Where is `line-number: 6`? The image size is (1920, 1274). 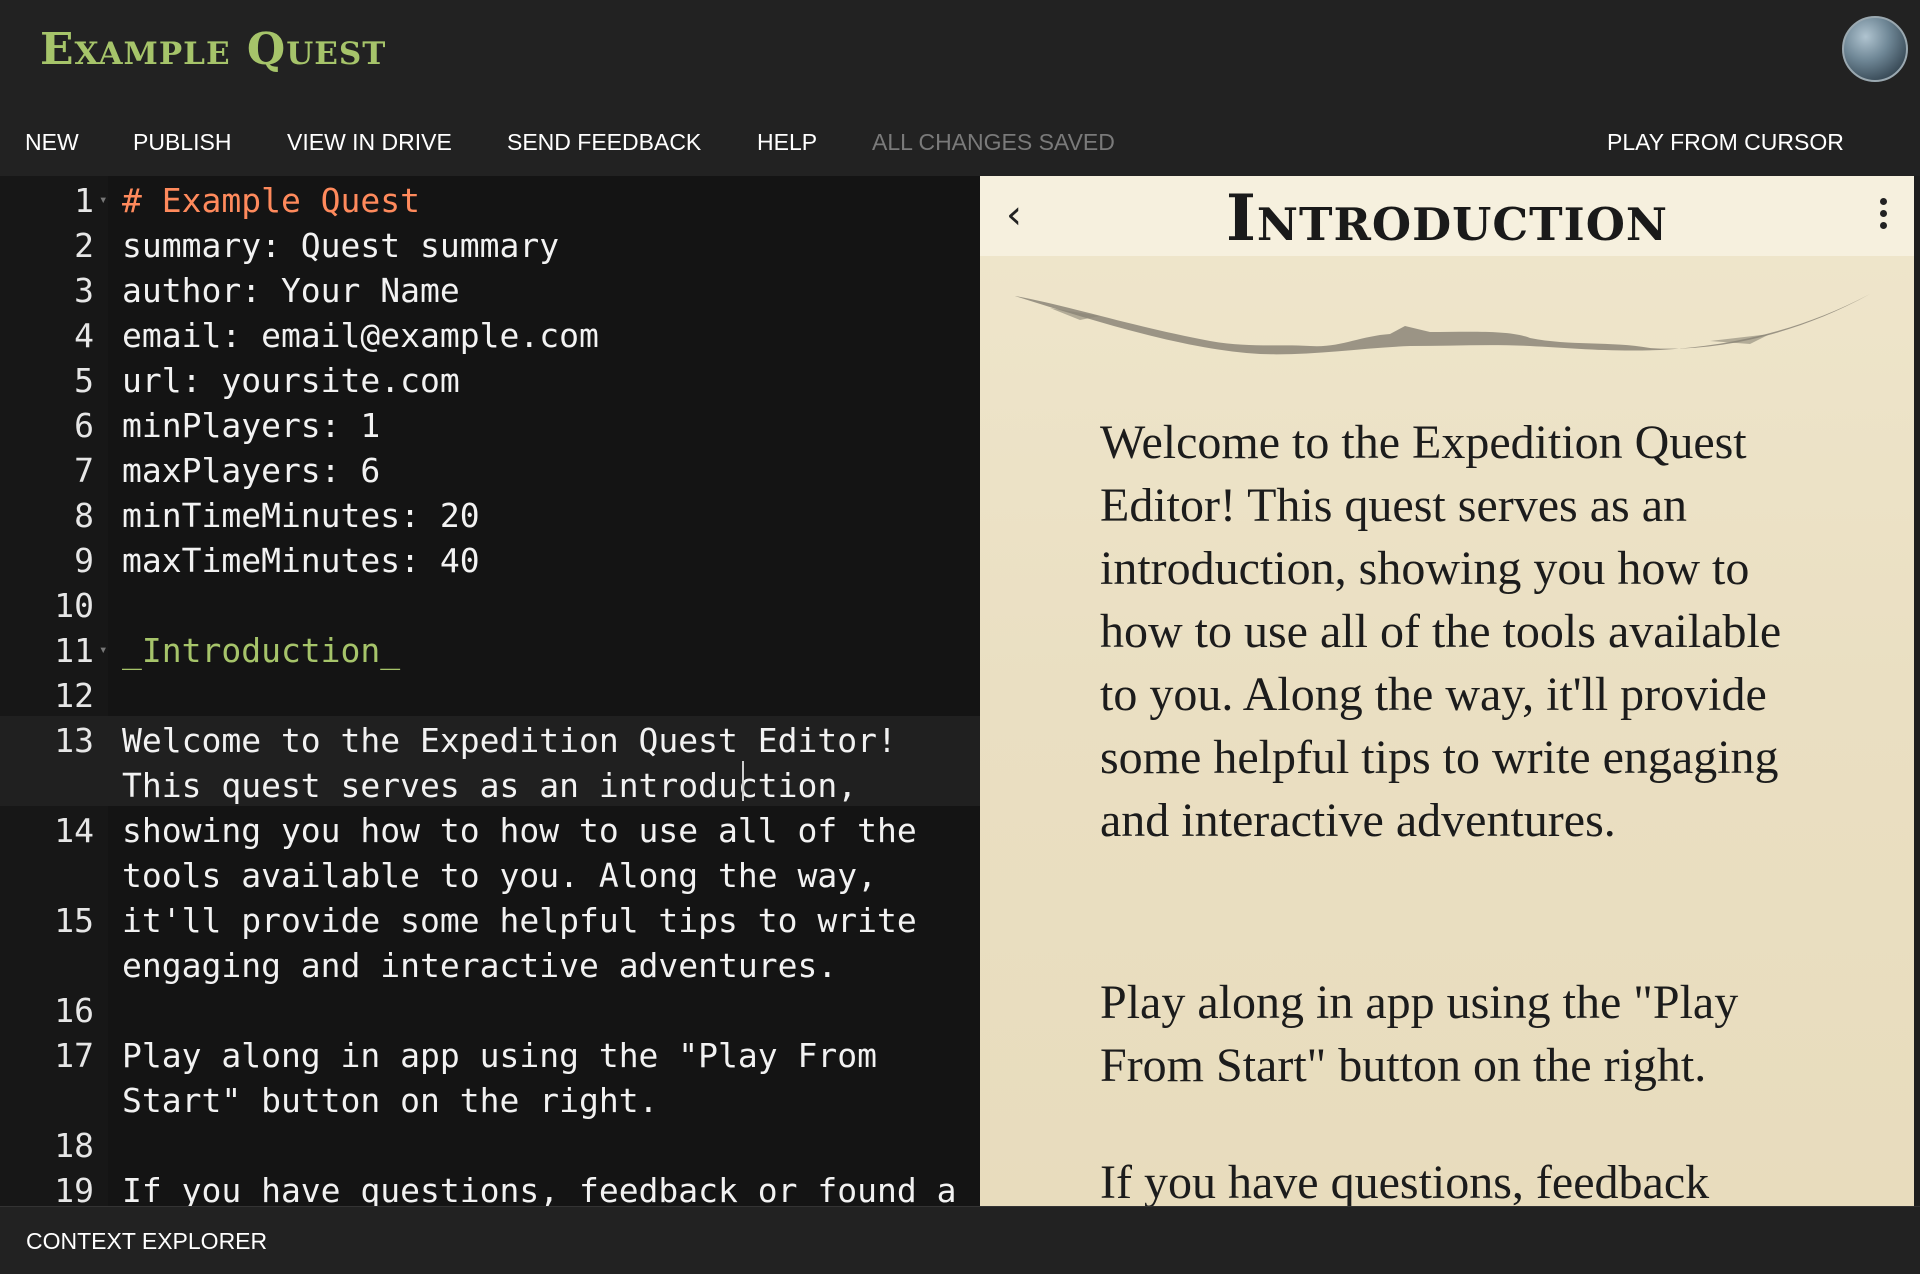
line-number: 6 is located at coordinates (84, 425).